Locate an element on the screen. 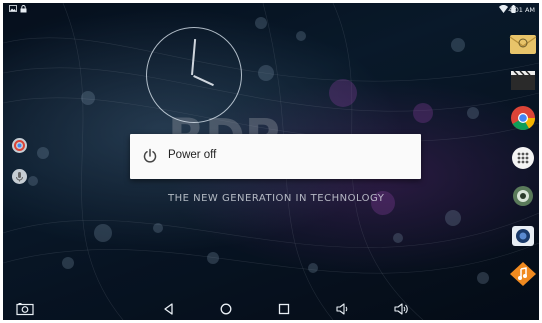  recents-icon is located at coordinates (284, 309).